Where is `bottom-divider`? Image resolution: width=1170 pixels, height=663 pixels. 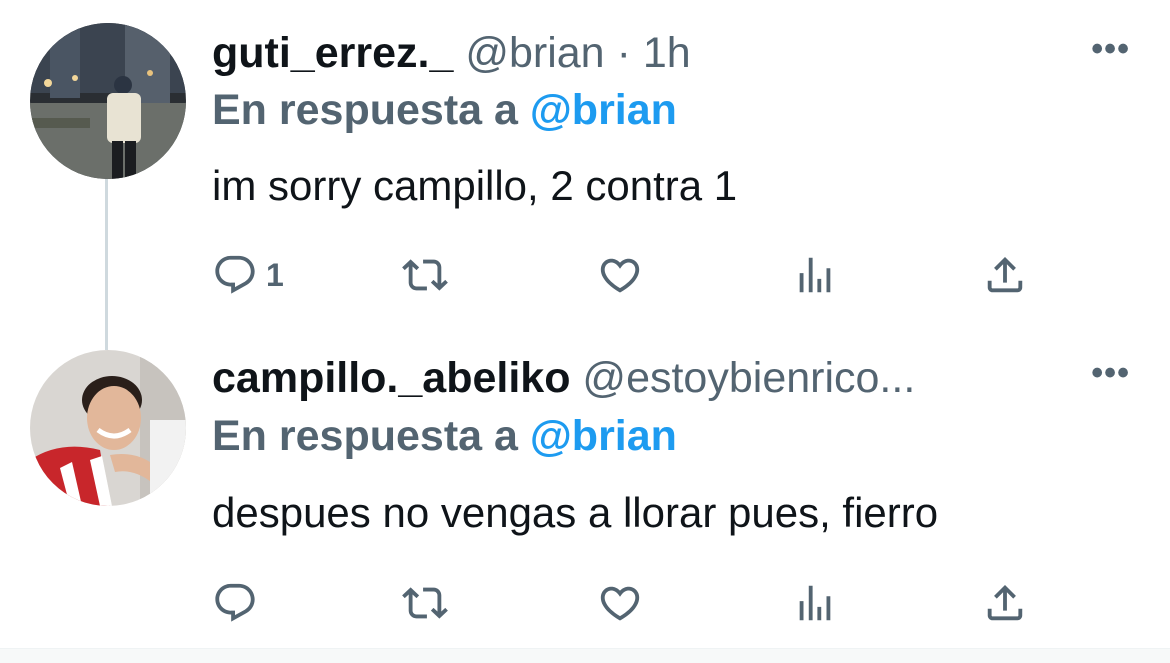 bottom-divider is located at coordinates (585, 655).